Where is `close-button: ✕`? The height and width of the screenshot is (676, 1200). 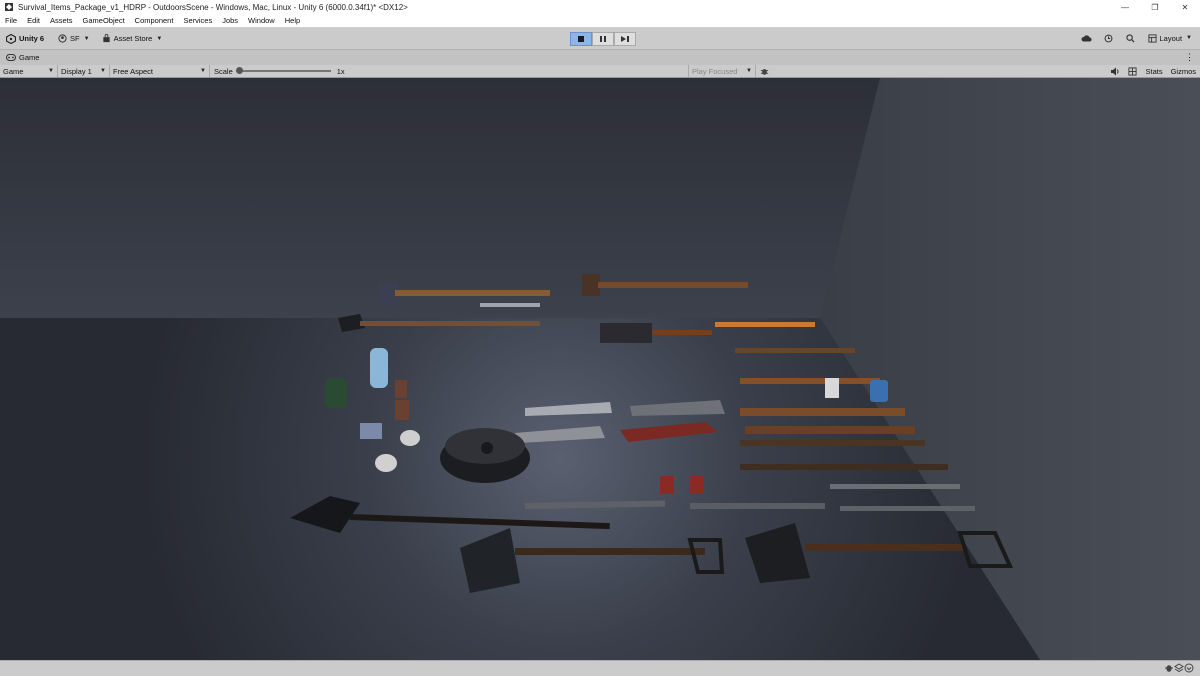
close-button: ✕ is located at coordinates (1185, 7).